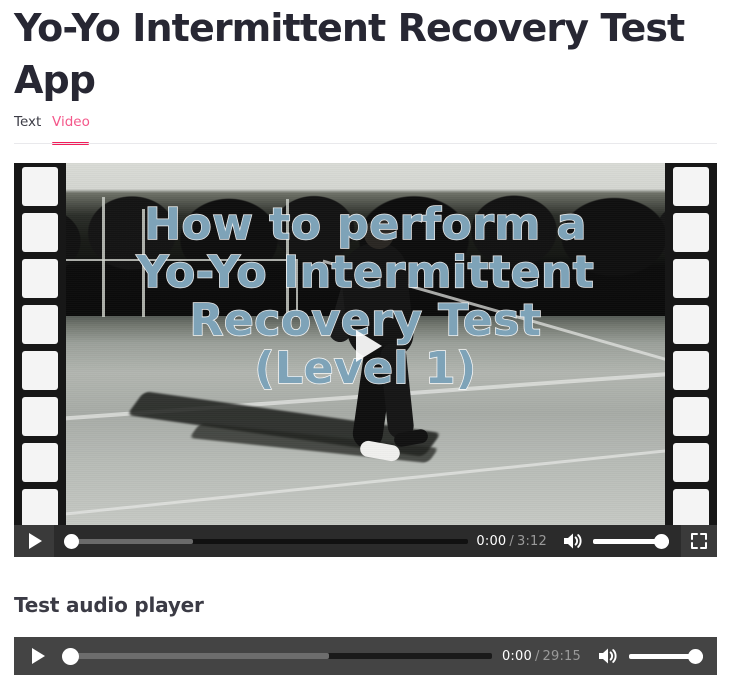  I want to click on tab-divider, so click(365, 143).